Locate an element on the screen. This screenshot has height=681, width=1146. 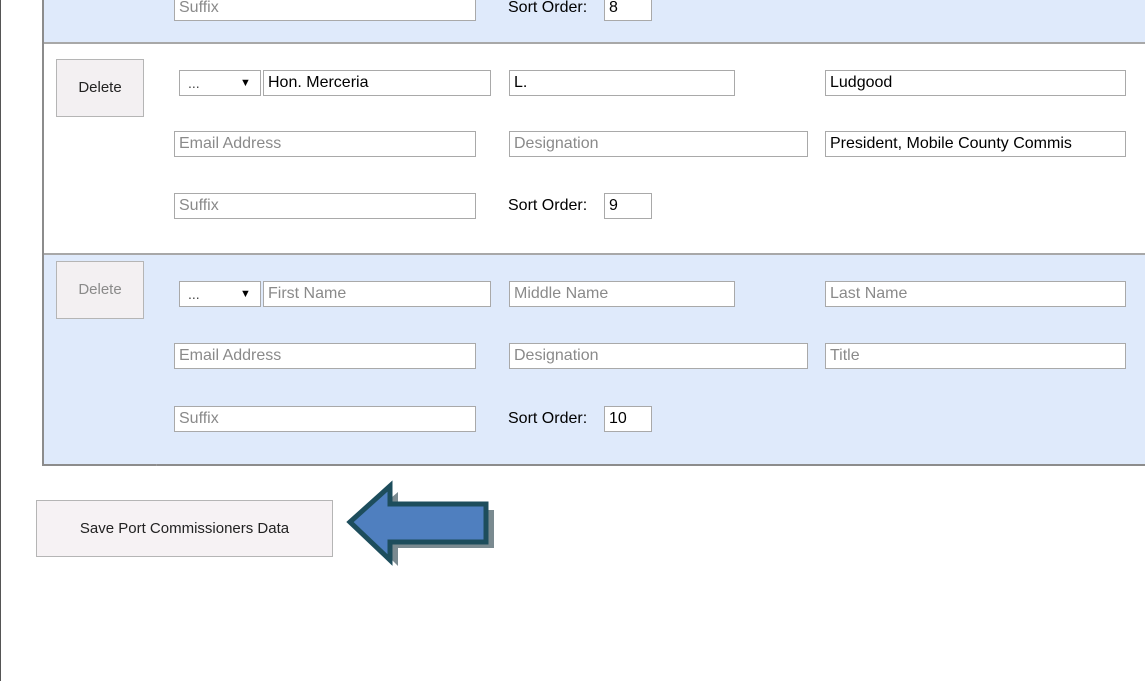
page-left-rule is located at coordinates (0, 340).